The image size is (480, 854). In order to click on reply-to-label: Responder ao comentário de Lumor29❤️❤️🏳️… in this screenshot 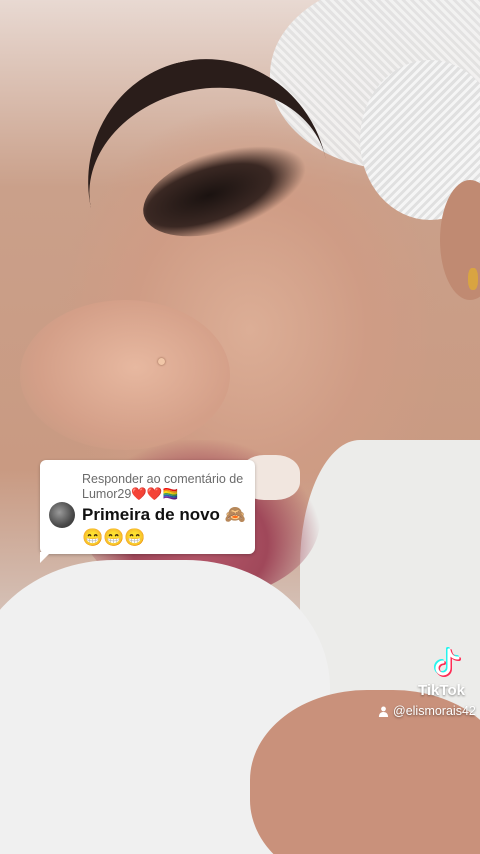, I will do `click(163, 486)`.